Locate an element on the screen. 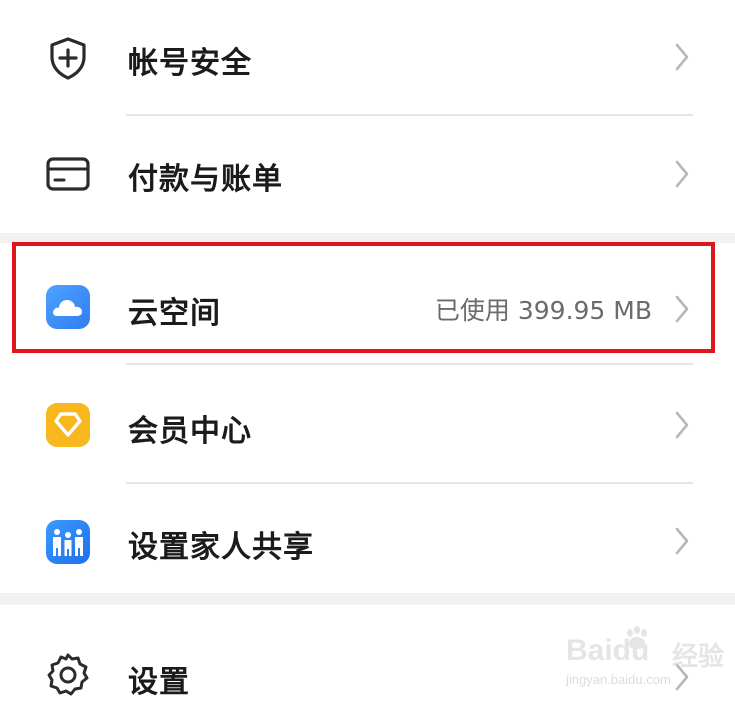 The image size is (735, 703). watermark-brand-cn: 经验 is located at coordinates (698, 657).